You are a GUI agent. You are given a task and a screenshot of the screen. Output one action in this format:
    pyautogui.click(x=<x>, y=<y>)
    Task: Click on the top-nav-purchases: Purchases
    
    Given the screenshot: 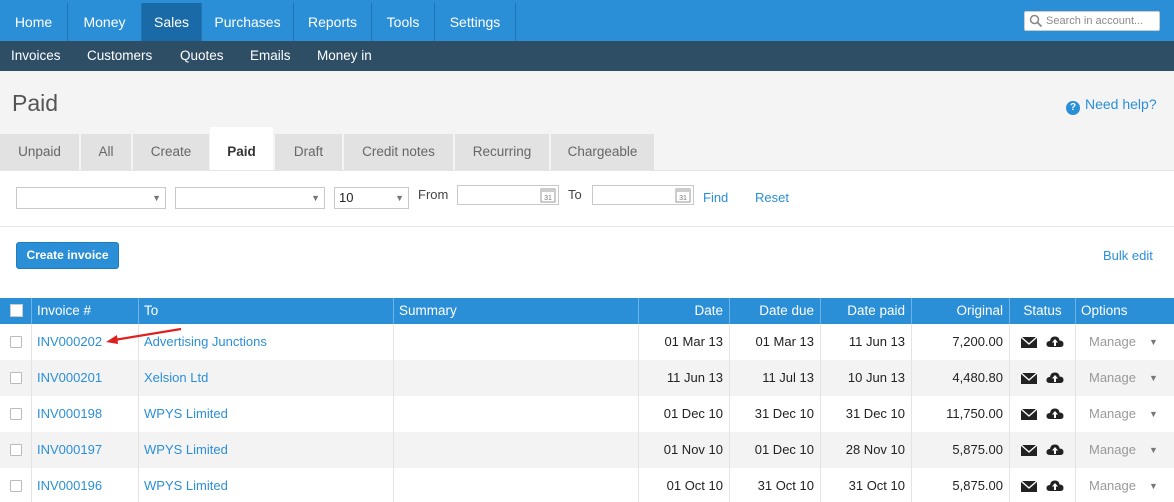 What is the action you would take?
    pyautogui.click(x=248, y=22)
    